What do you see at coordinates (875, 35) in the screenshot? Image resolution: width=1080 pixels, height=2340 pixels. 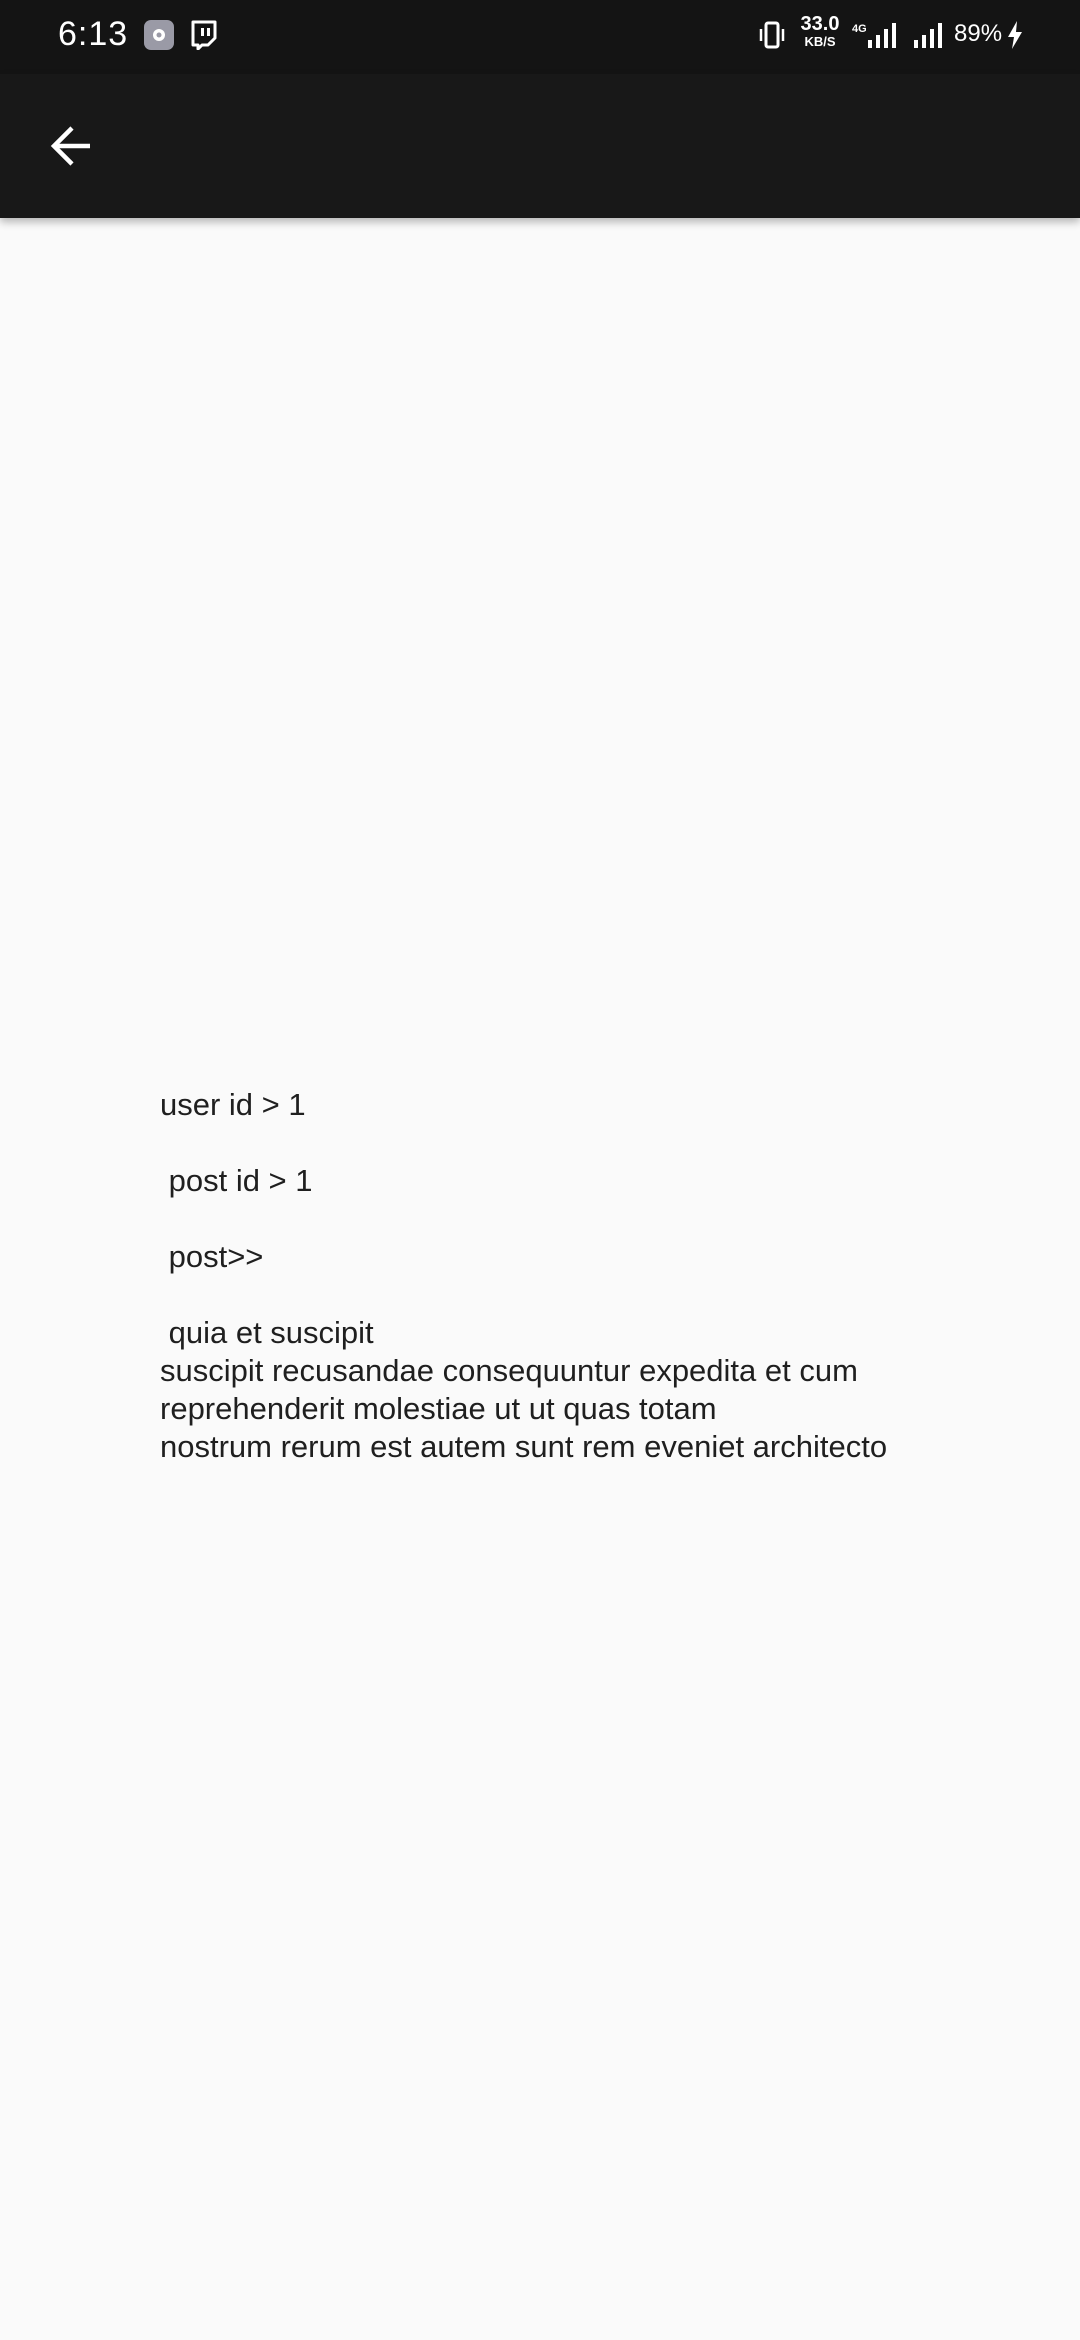 I see `signal-4g-icon: 4G` at bounding box center [875, 35].